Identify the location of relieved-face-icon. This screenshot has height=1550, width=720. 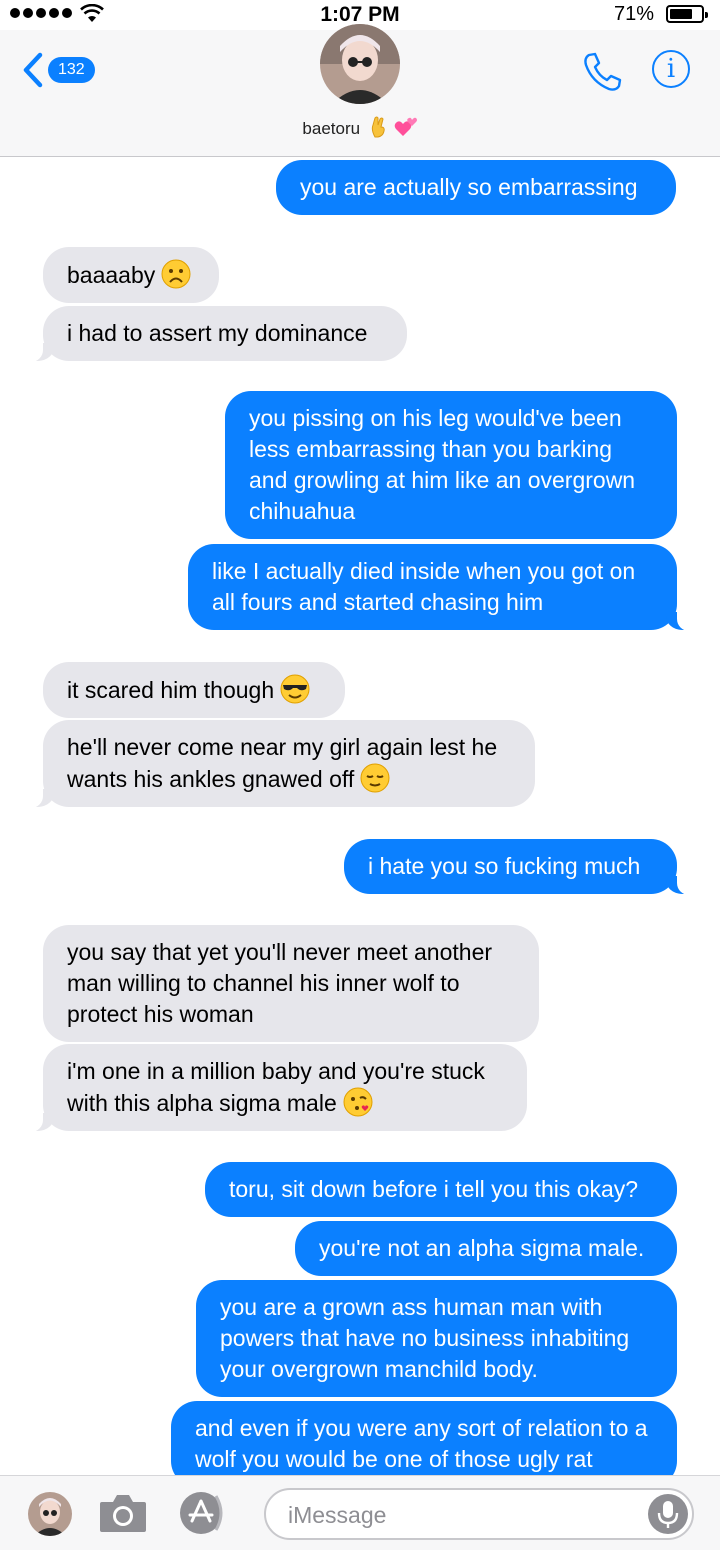
(375, 778).